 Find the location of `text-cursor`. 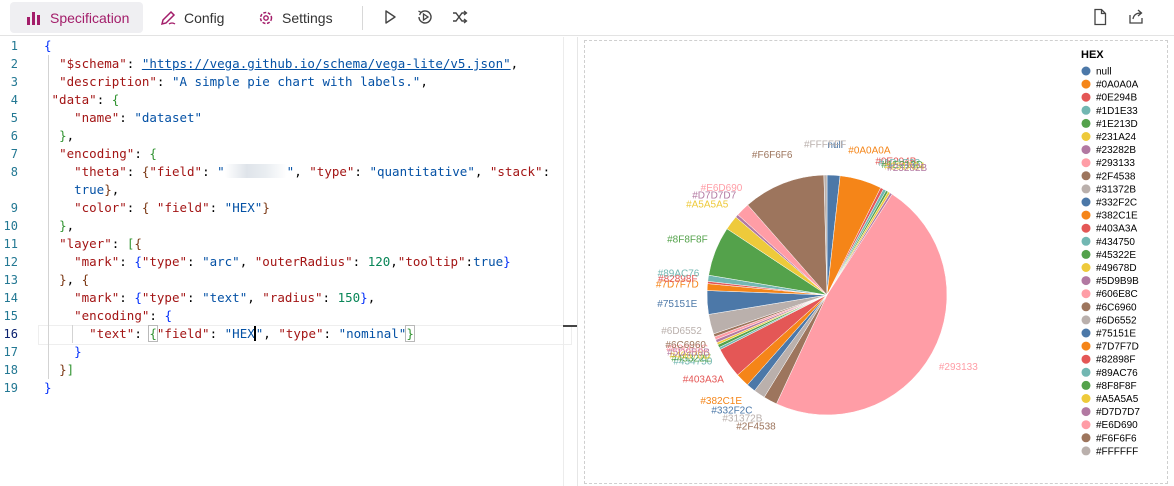

text-cursor is located at coordinates (254, 333).